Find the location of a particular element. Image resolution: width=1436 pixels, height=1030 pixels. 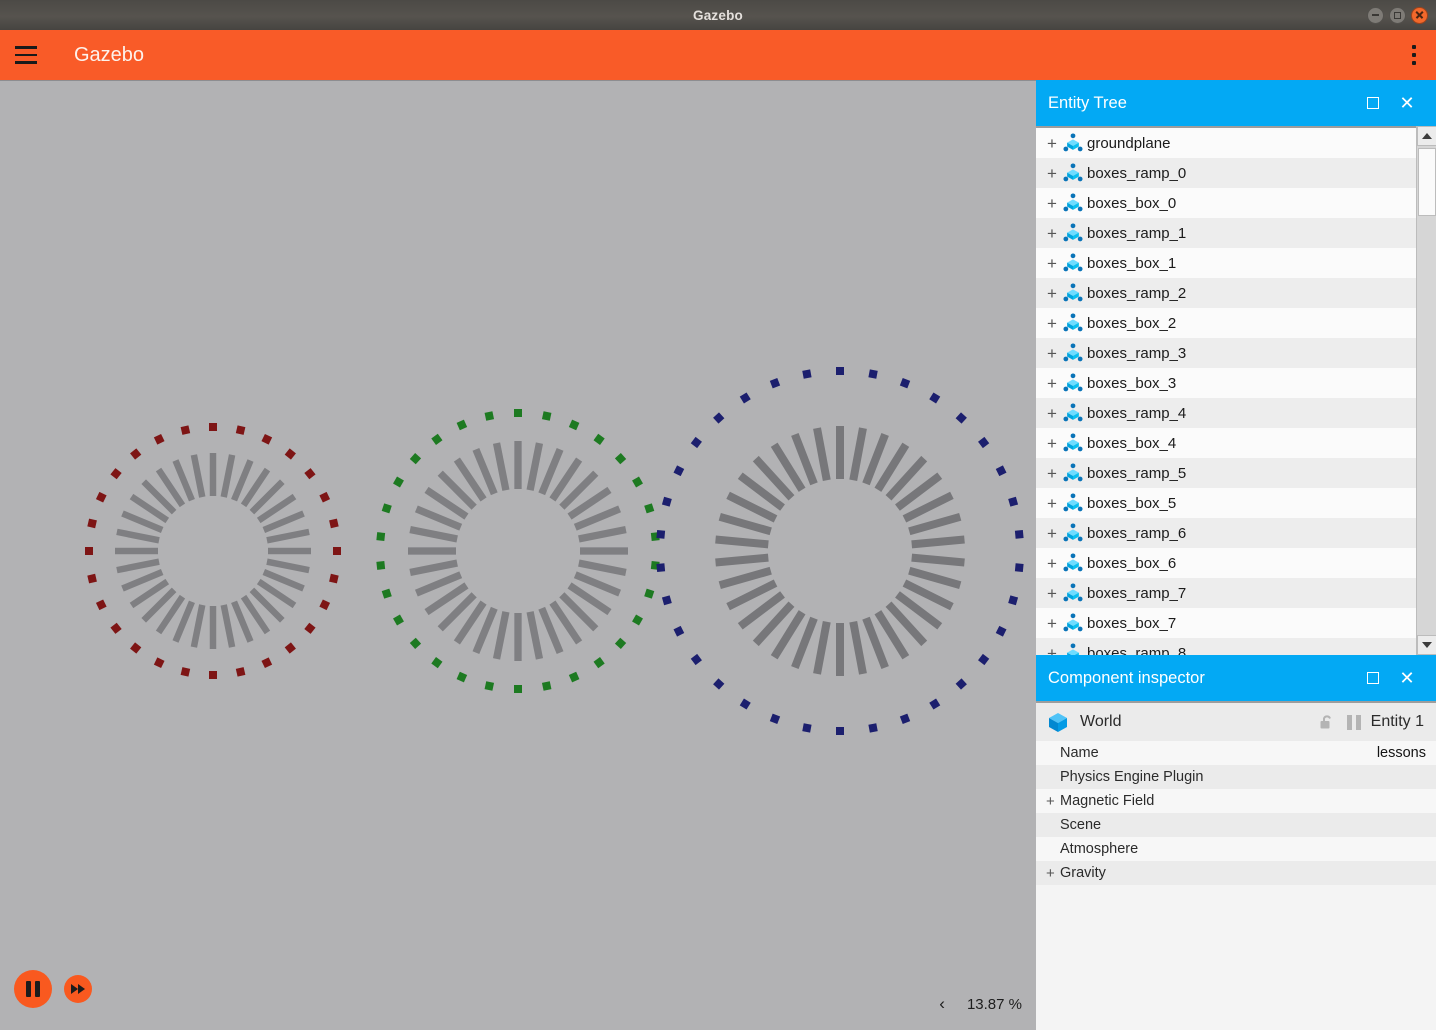

entity-tree-row: + boxes_box_7 is located at coordinates (1226, 623).